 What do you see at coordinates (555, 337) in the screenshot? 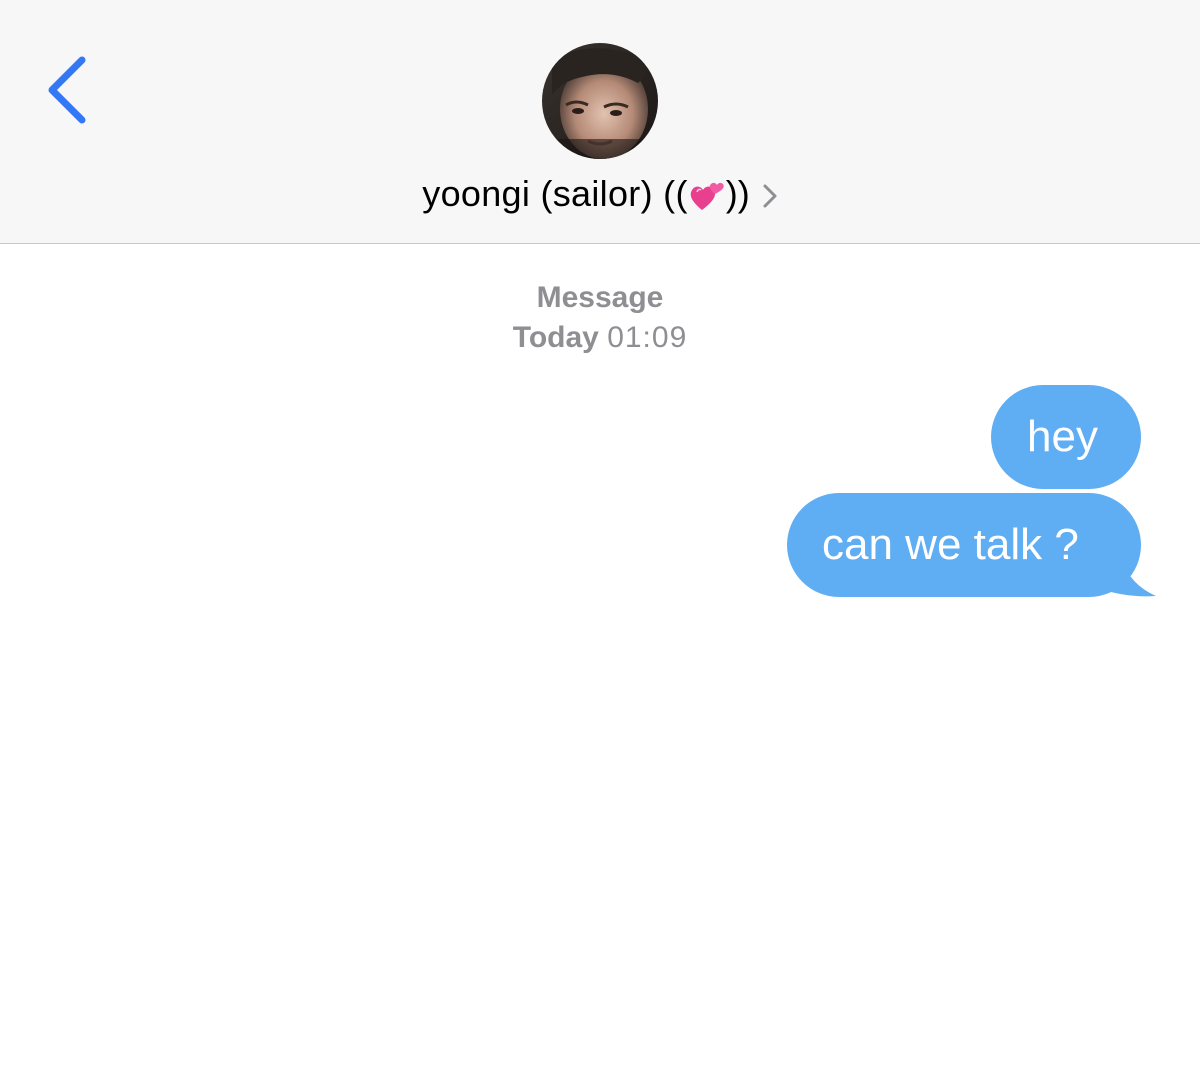
I see `day-label: Today` at bounding box center [555, 337].